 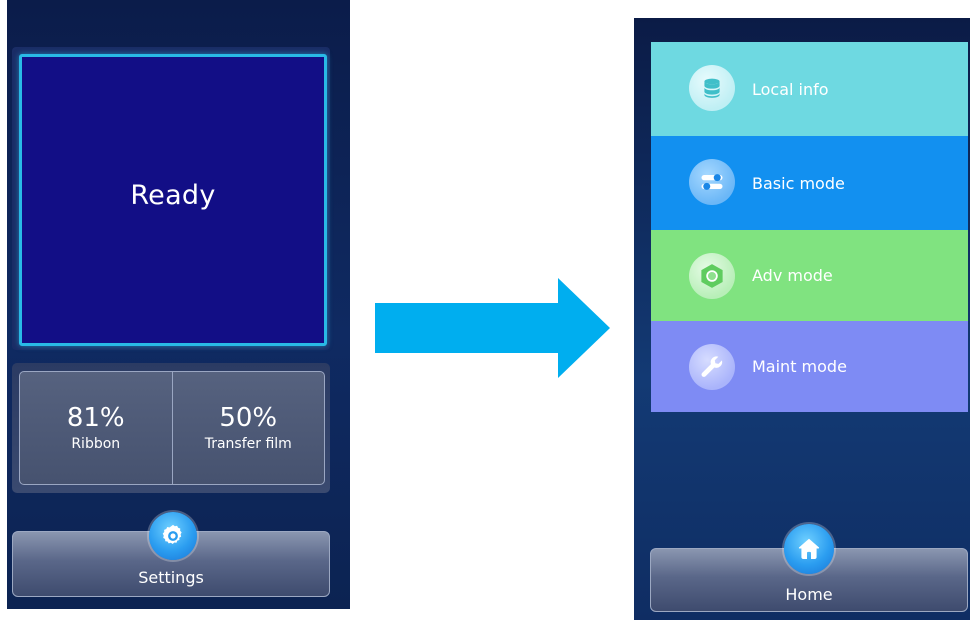 I want to click on status-text: Ready, so click(x=173, y=195).